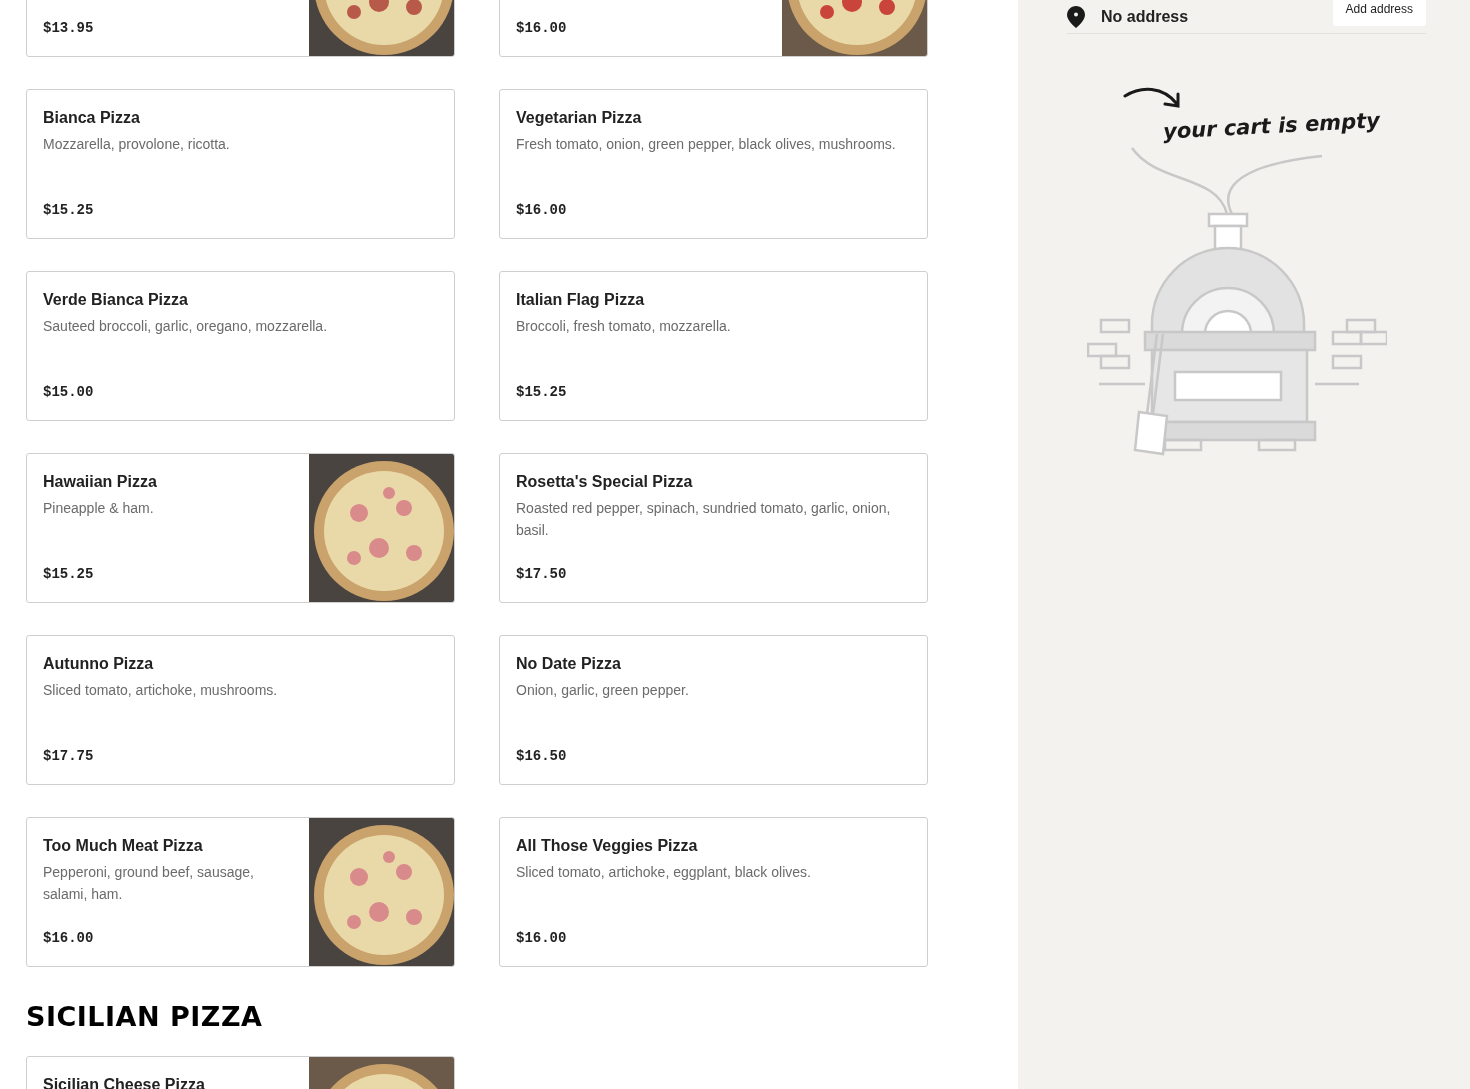  I want to click on item-description: Roasted red pepper, spinach, sundried tomato, garlic, onion, basil., so click(704, 519).